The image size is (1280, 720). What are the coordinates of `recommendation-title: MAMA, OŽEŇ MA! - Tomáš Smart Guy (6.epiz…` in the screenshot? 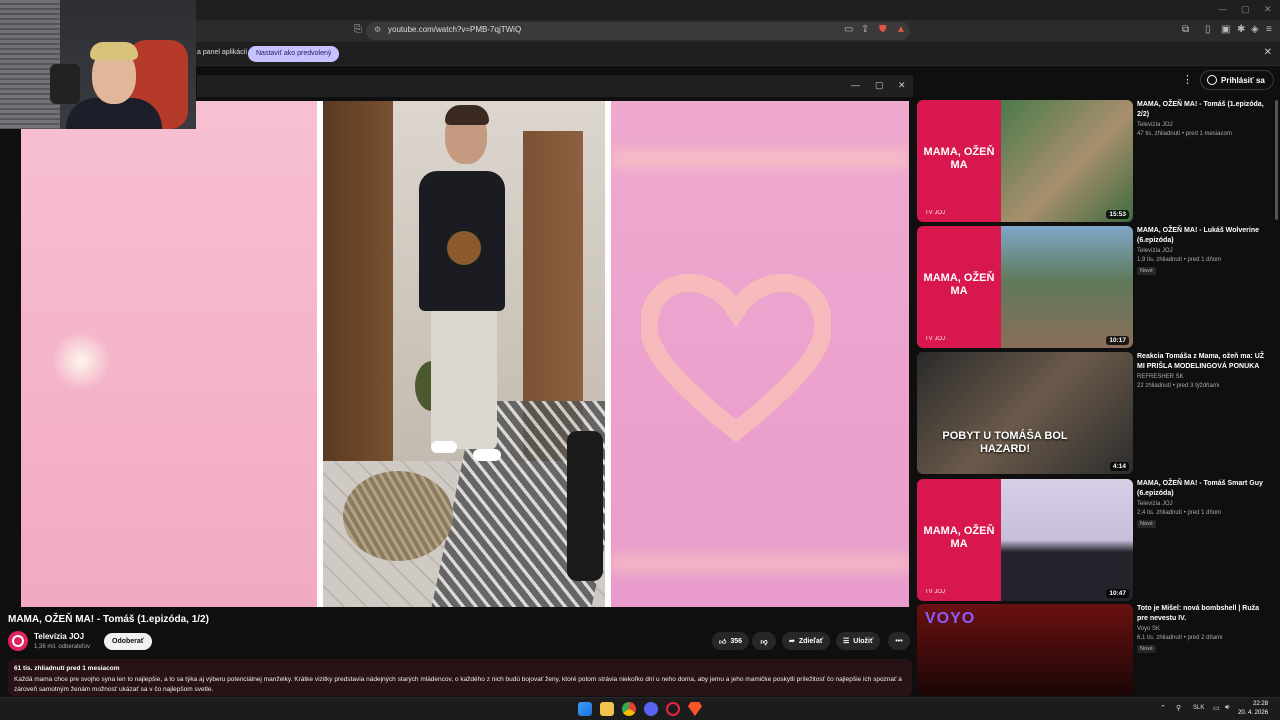 It's located at (1204, 489).